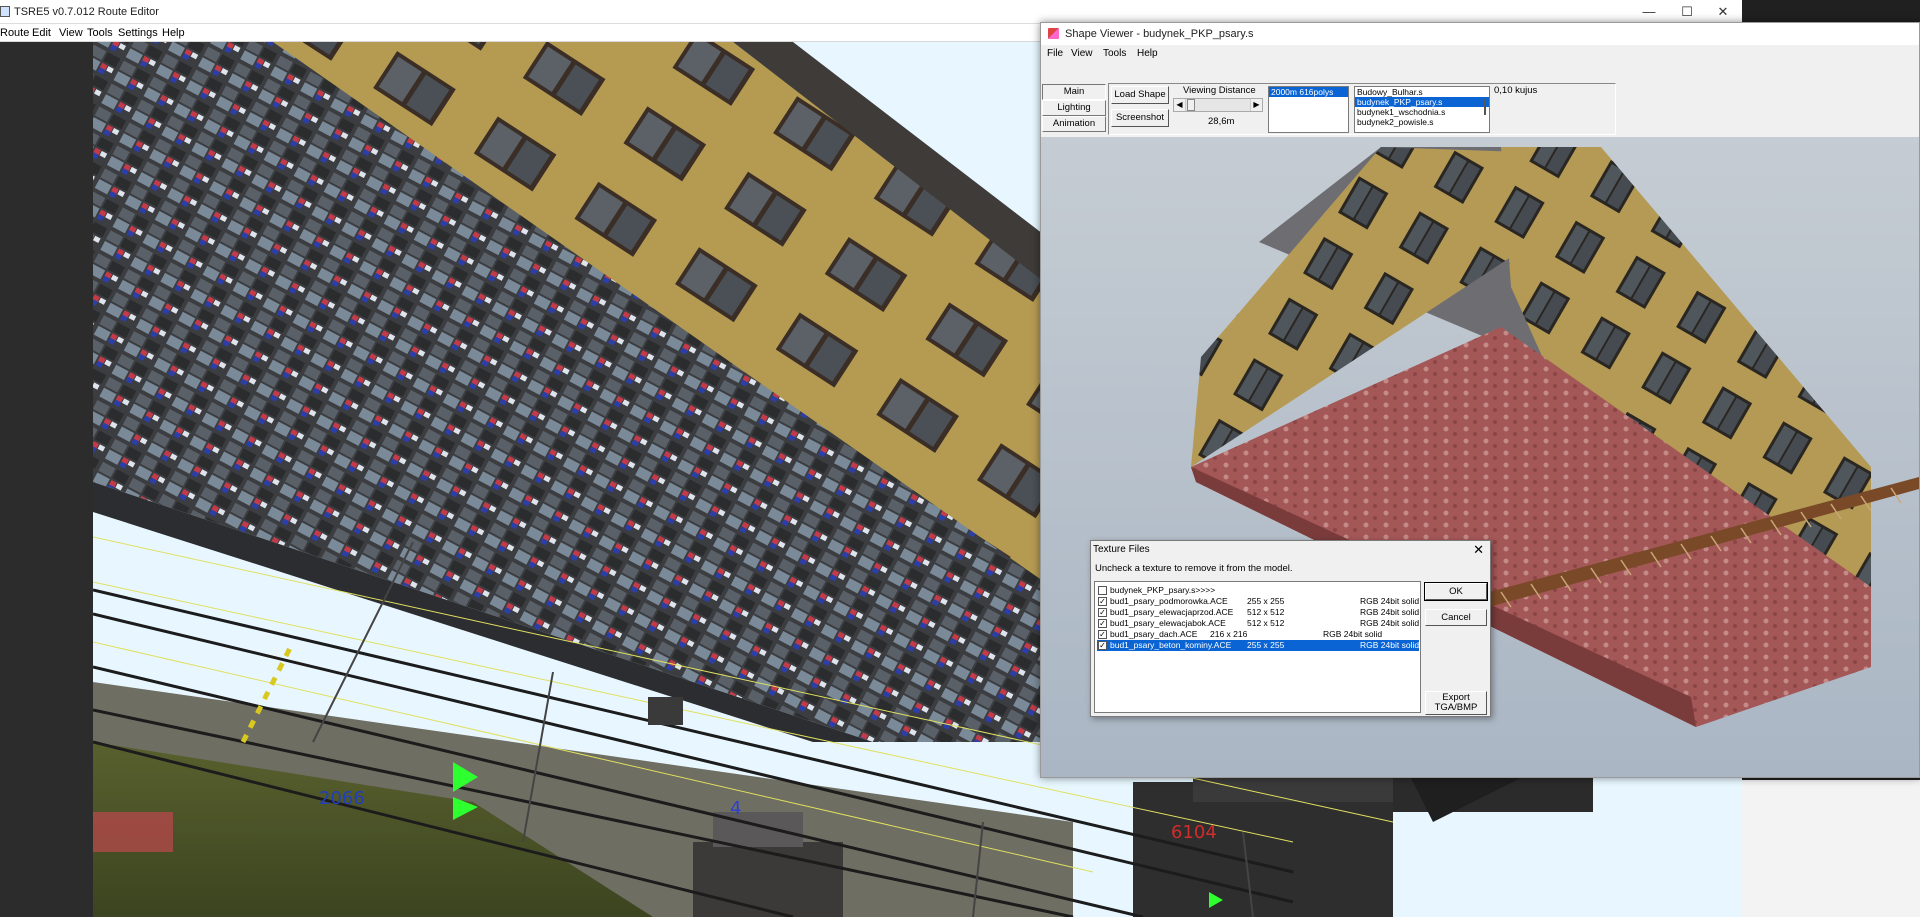  Describe the element at coordinates (1140, 95) in the screenshot. I see `load-shape-button: Load Shape` at that location.